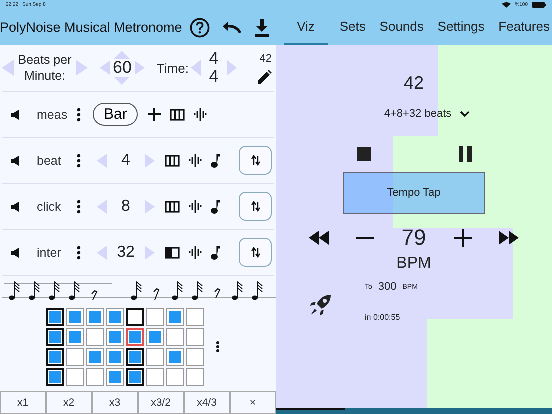  Describe the element at coordinates (126, 207) in the screenshot. I see `subdivision-value: 8` at that location.